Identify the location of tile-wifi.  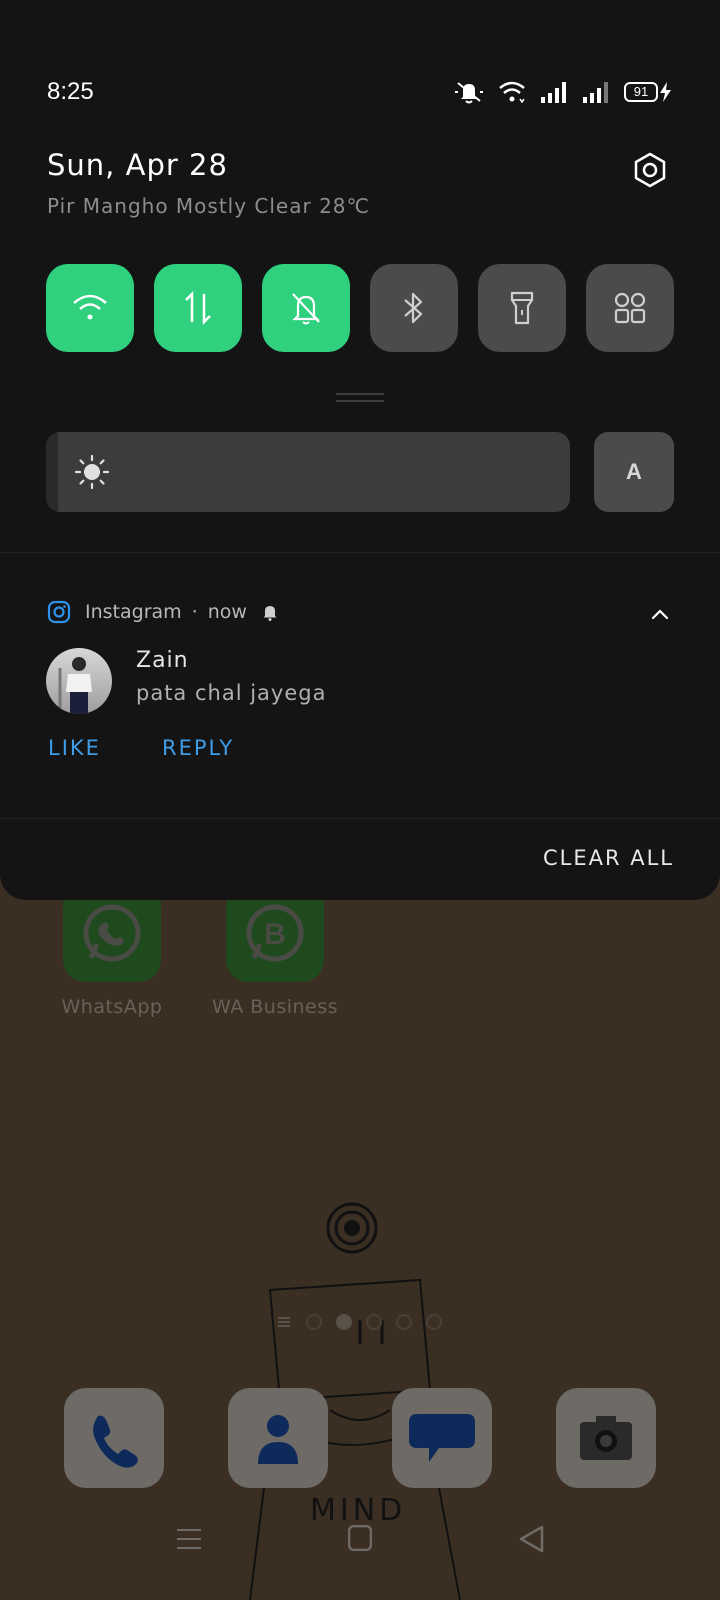
(90, 308).